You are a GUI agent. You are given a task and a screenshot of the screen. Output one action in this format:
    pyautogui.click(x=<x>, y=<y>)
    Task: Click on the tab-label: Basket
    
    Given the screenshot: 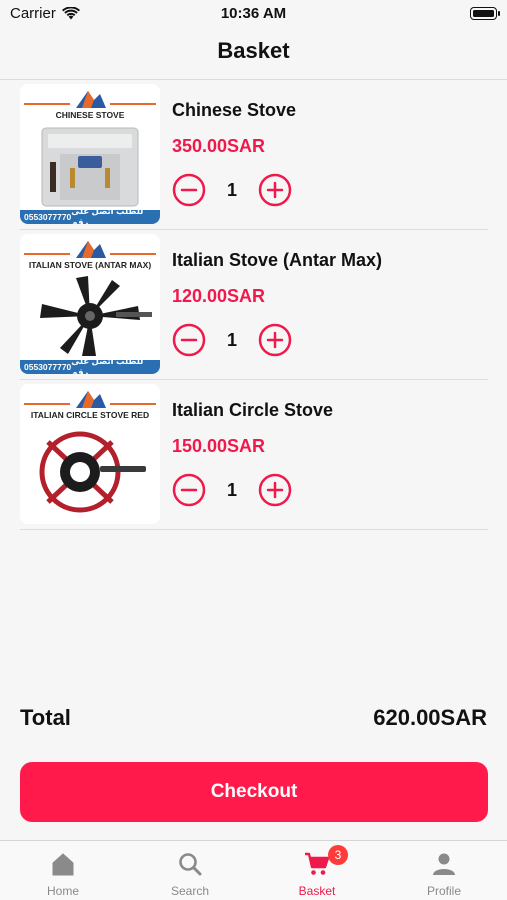 What is the action you would take?
    pyautogui.click(x=317, y=891)
    